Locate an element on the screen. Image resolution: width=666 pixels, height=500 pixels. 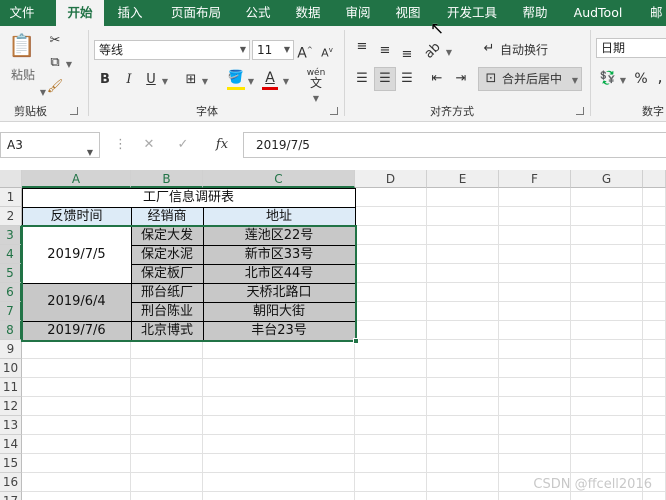
merge-center-icon: ⊡ is located at coordinates (491, 79).